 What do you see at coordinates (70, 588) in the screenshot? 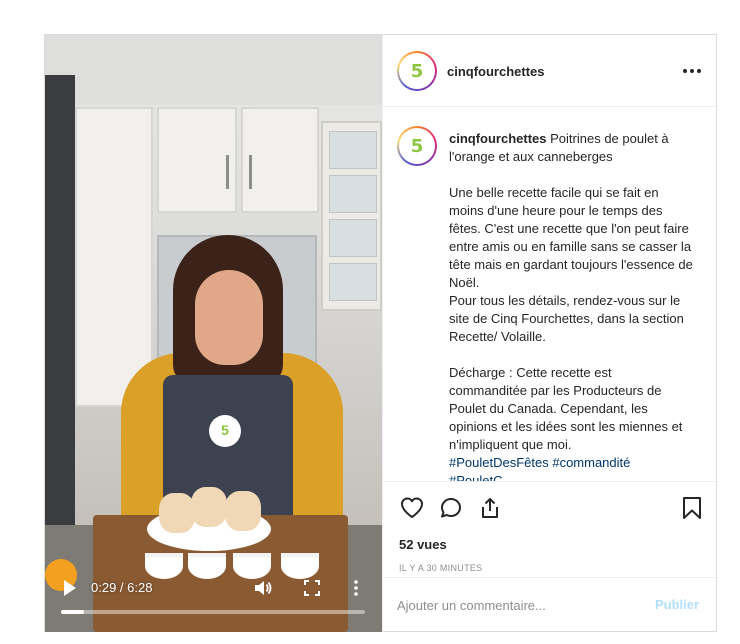
I see `play-icon` at bounding box center [70, 588].